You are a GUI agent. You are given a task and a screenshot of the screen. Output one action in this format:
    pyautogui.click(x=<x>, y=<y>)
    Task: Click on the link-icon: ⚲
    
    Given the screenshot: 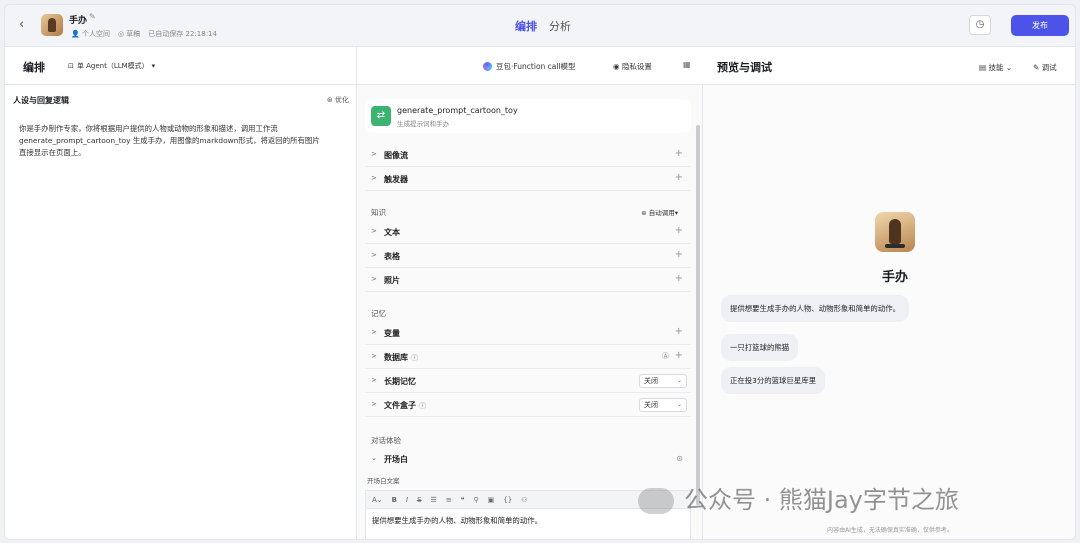 What is the action you would take?
    pyautogui.click(x=475, y=500)
    